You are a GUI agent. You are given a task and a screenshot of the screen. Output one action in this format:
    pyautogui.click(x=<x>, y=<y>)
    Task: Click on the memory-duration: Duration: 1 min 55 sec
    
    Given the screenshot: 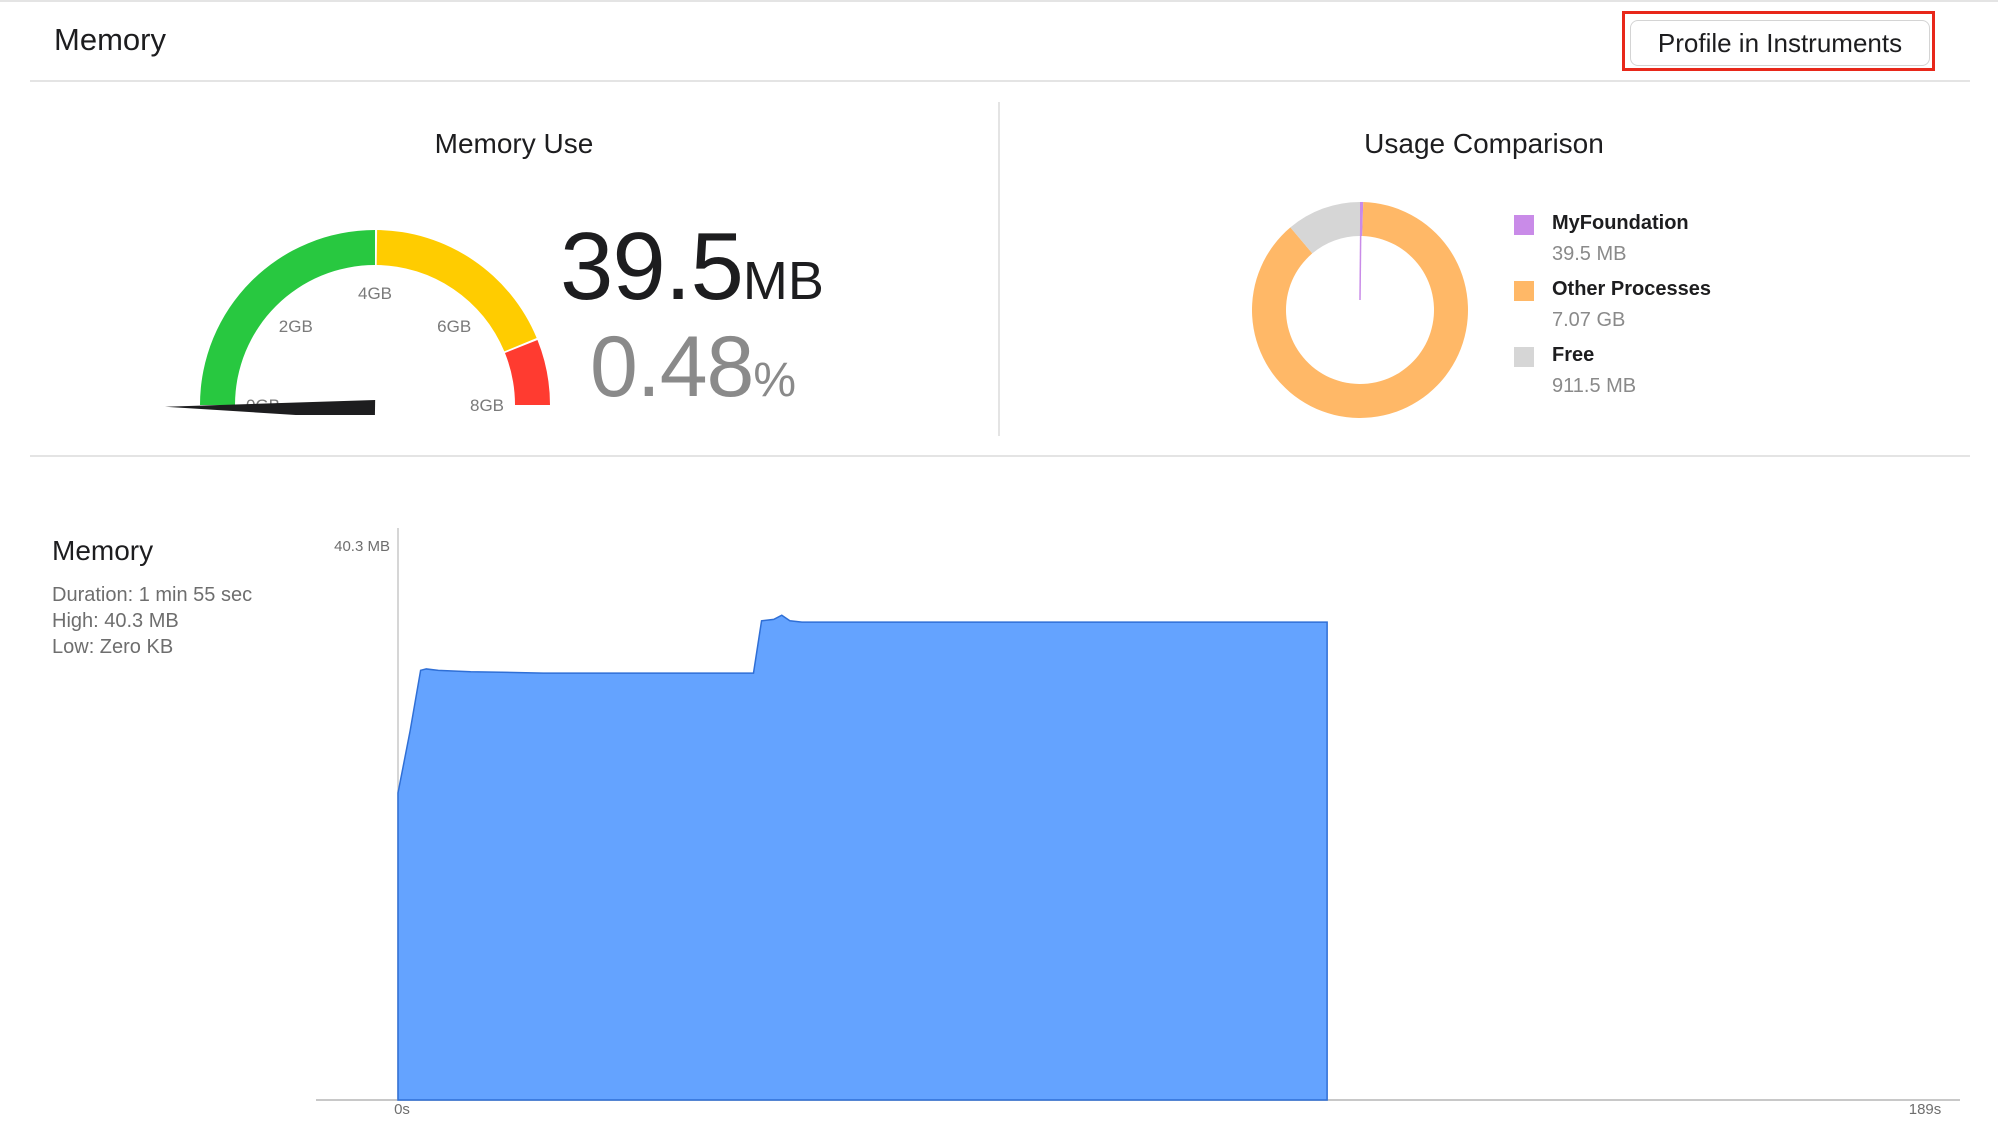 What is the action you would take?
    pyautogui.click(x=152, y=595)
    